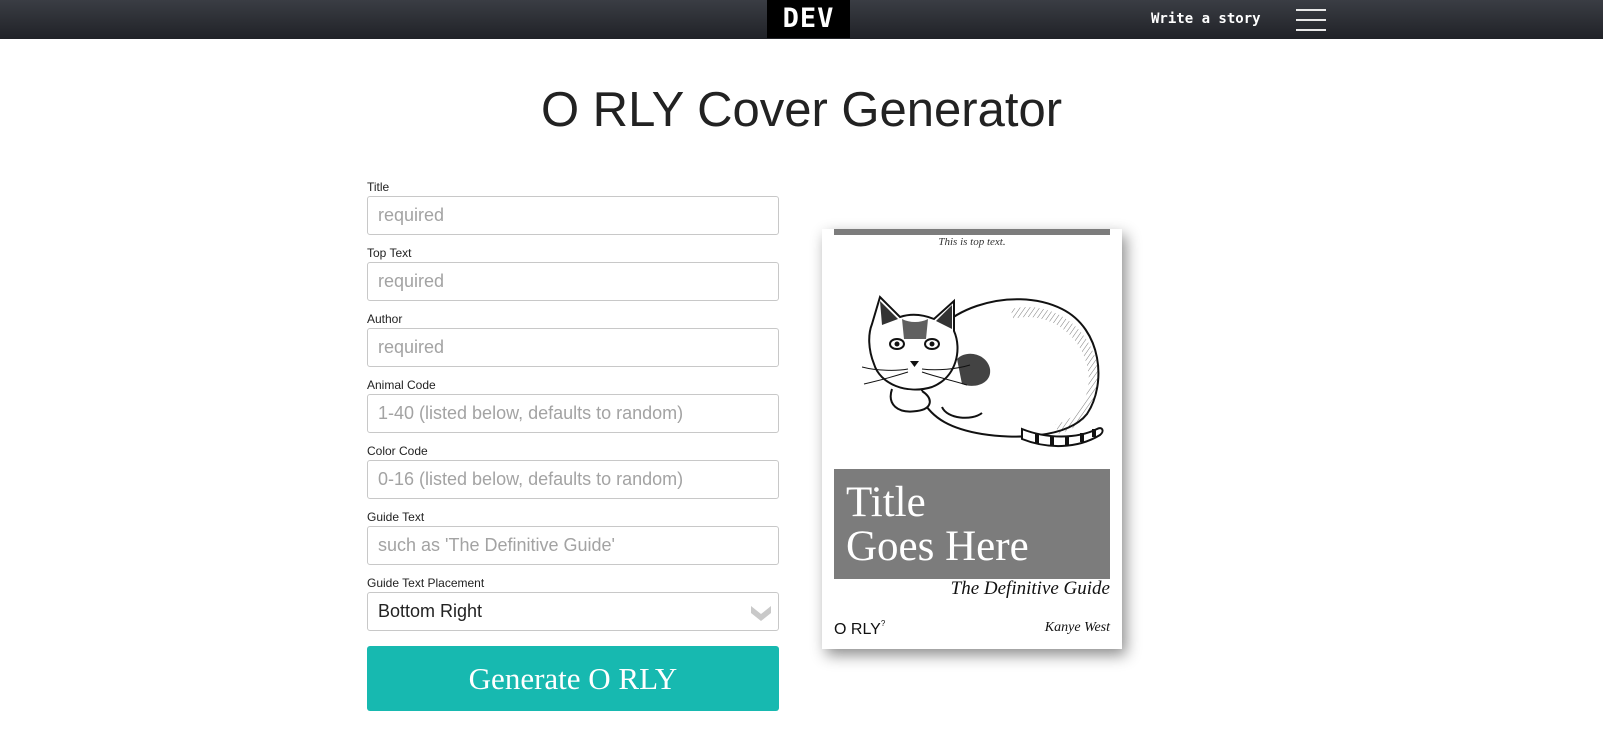 This screenshot has height=738, width=1603. Describe the element at coordinates (1311, 20) in the screenshot. I see `hamburger-menu-icon` at that location.